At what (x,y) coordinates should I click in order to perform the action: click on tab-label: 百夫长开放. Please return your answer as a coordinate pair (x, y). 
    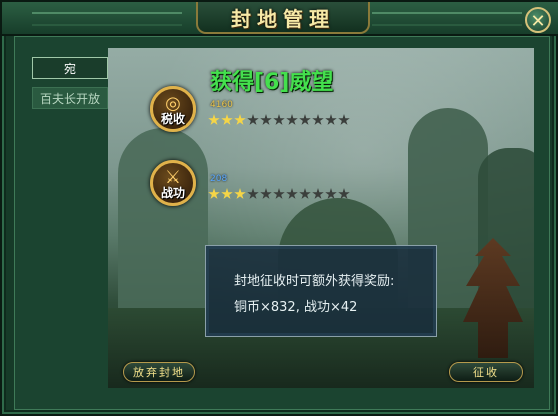
    Looking at the image, I should click on (69, 98).